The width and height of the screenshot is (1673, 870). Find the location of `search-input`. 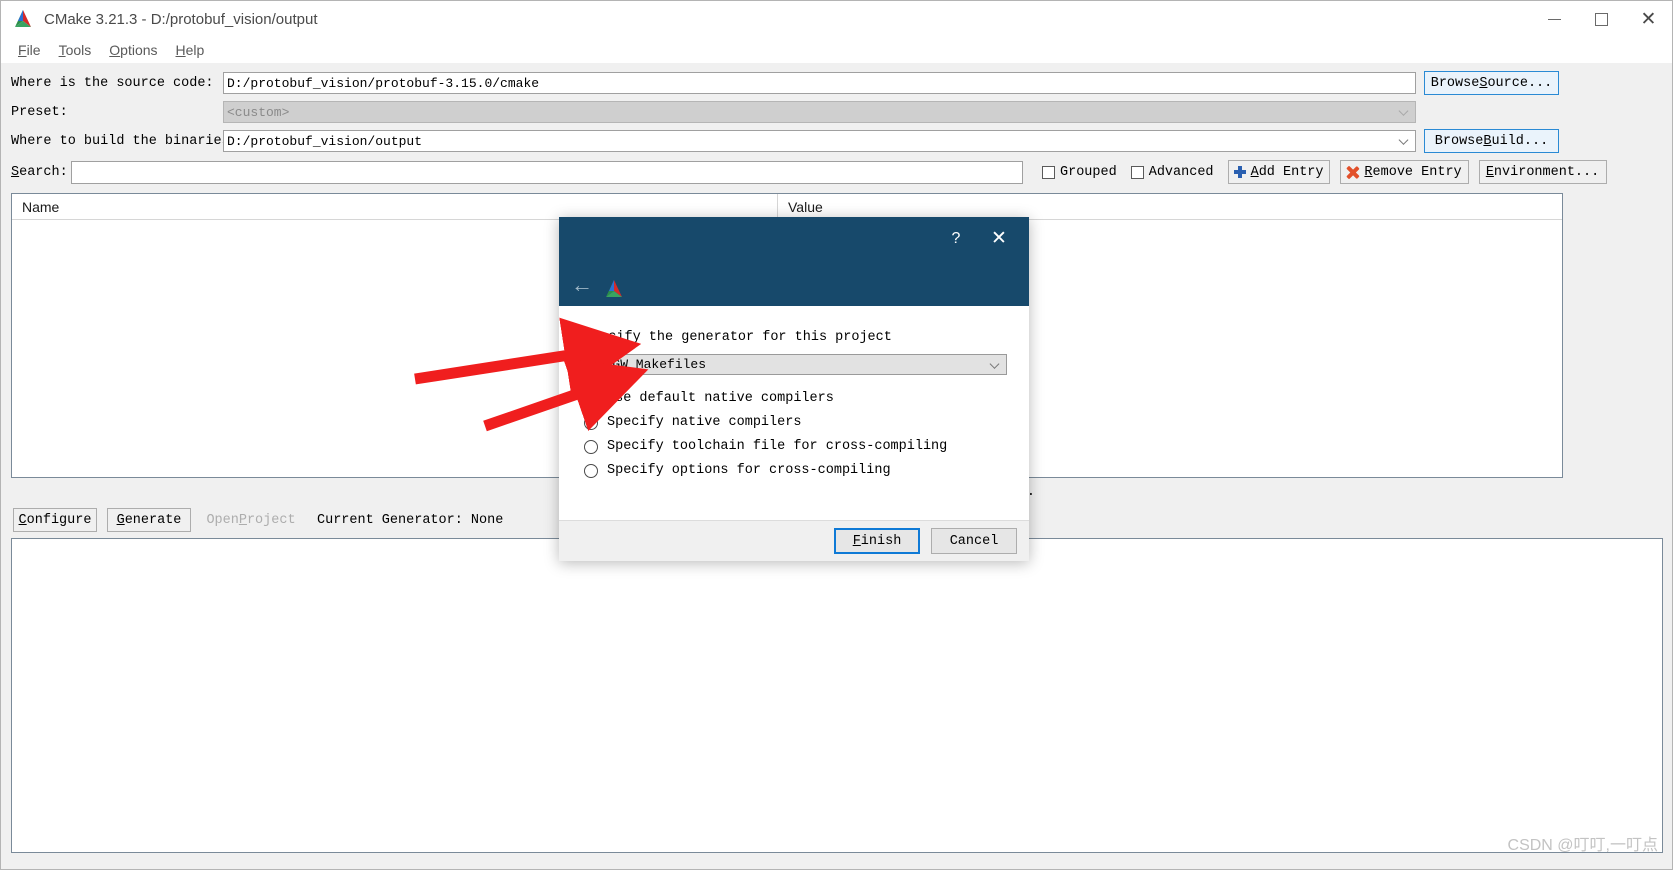

search-input is located at coordinates (547, 172).